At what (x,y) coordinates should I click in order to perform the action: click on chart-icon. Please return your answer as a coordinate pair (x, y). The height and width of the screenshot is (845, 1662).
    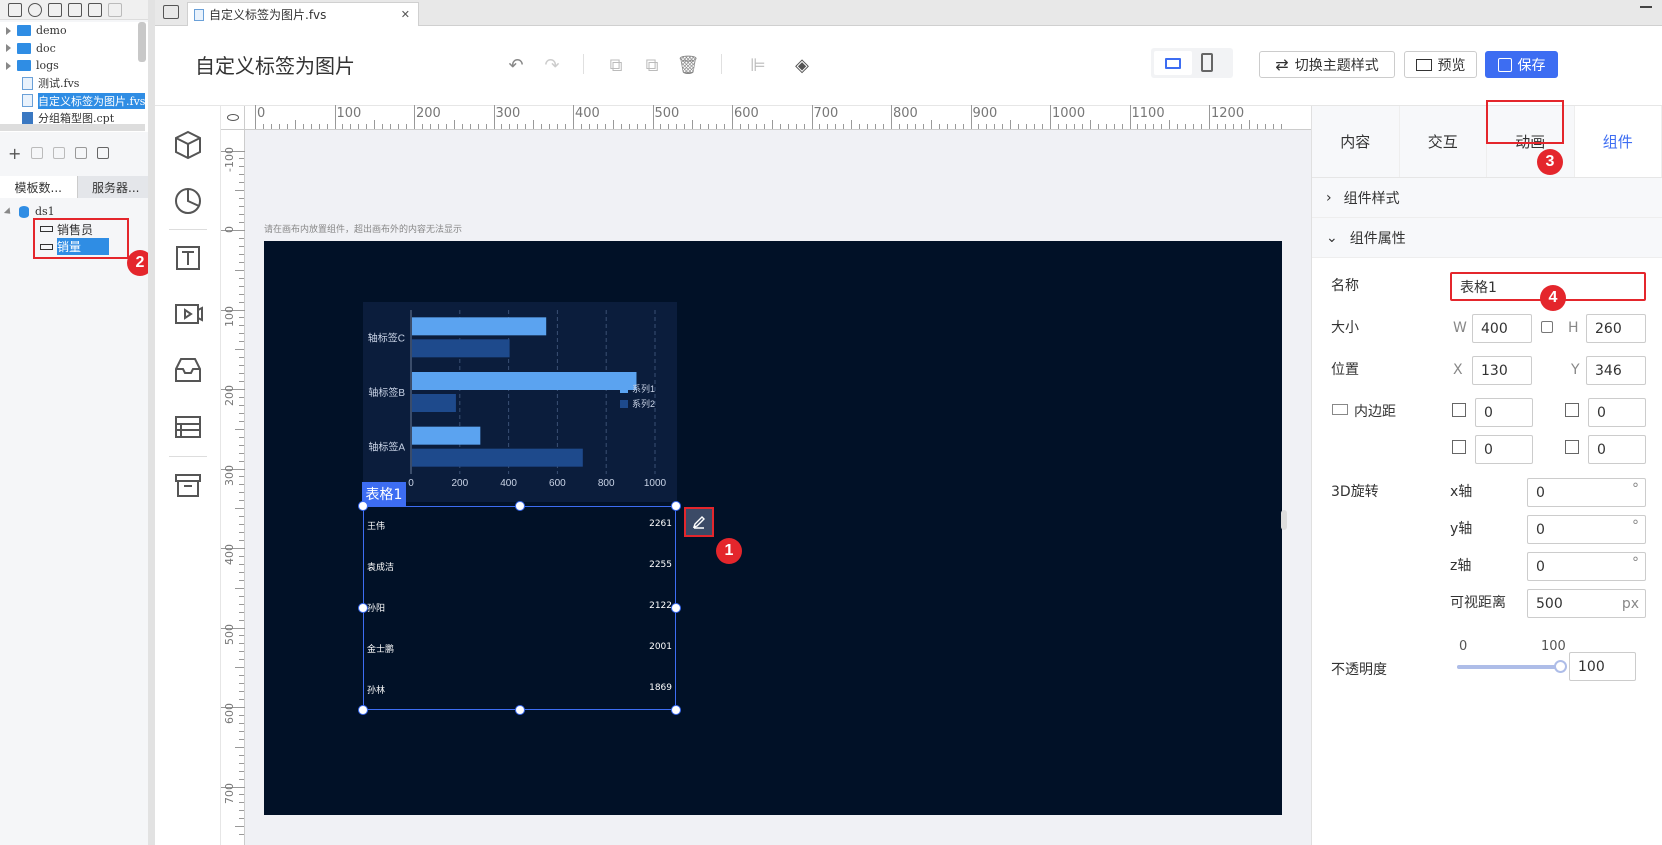
    Looking at the image, I should click on (188, 201).